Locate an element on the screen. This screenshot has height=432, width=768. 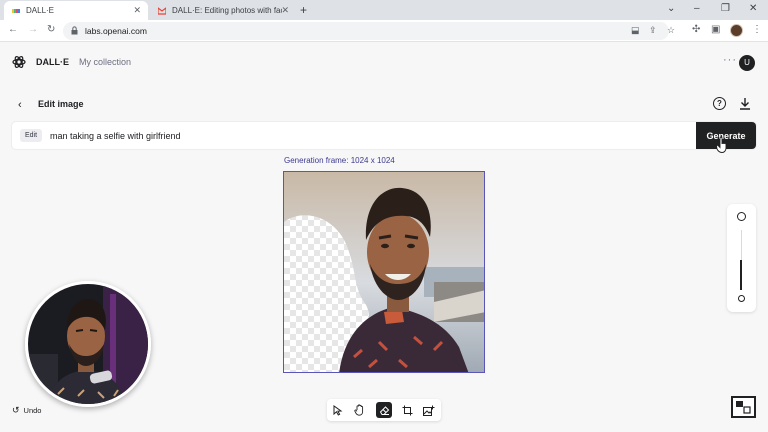
user-avatar: U is located at coordinates (747, 63).